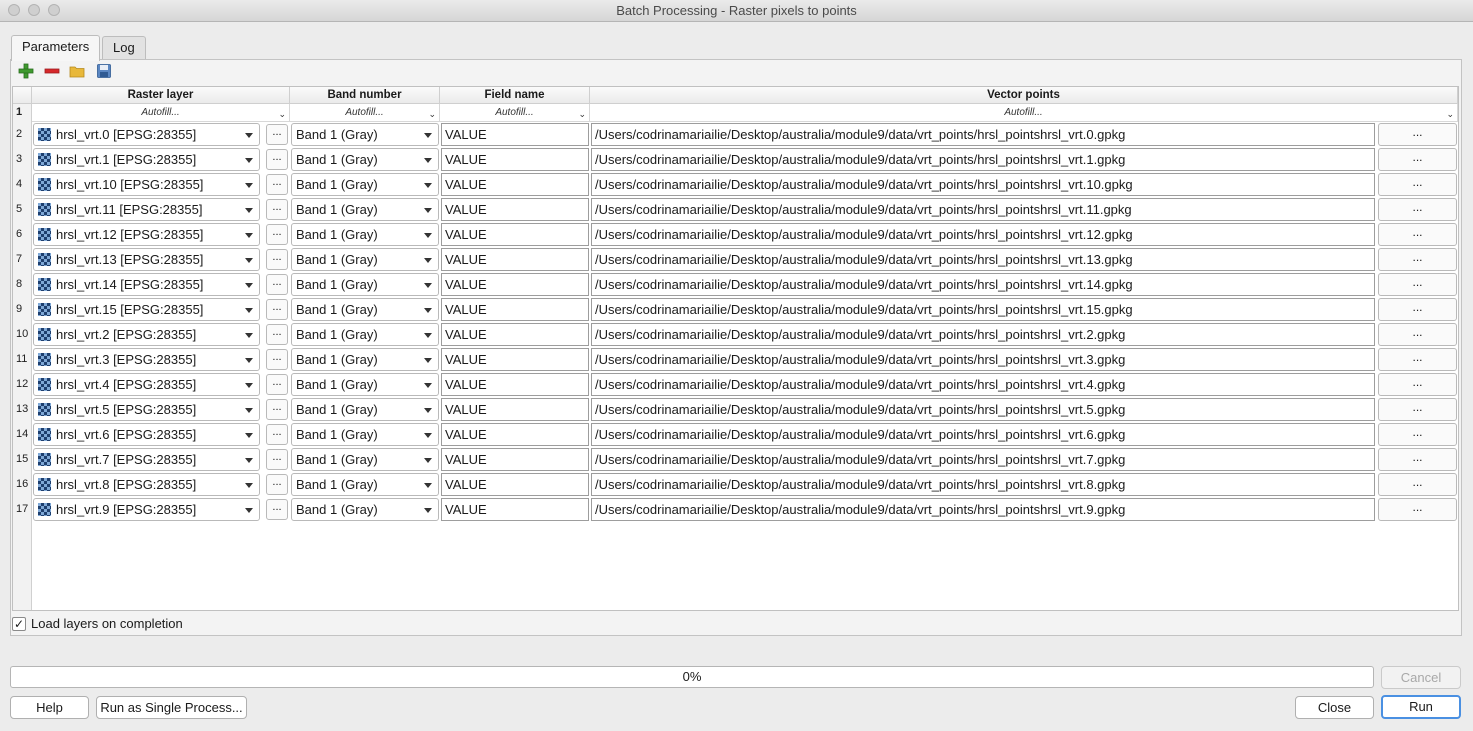  What do you see at coordinates (104, 71) in the screenshot?
I see `save-icon` at bounding box center [104, 71].